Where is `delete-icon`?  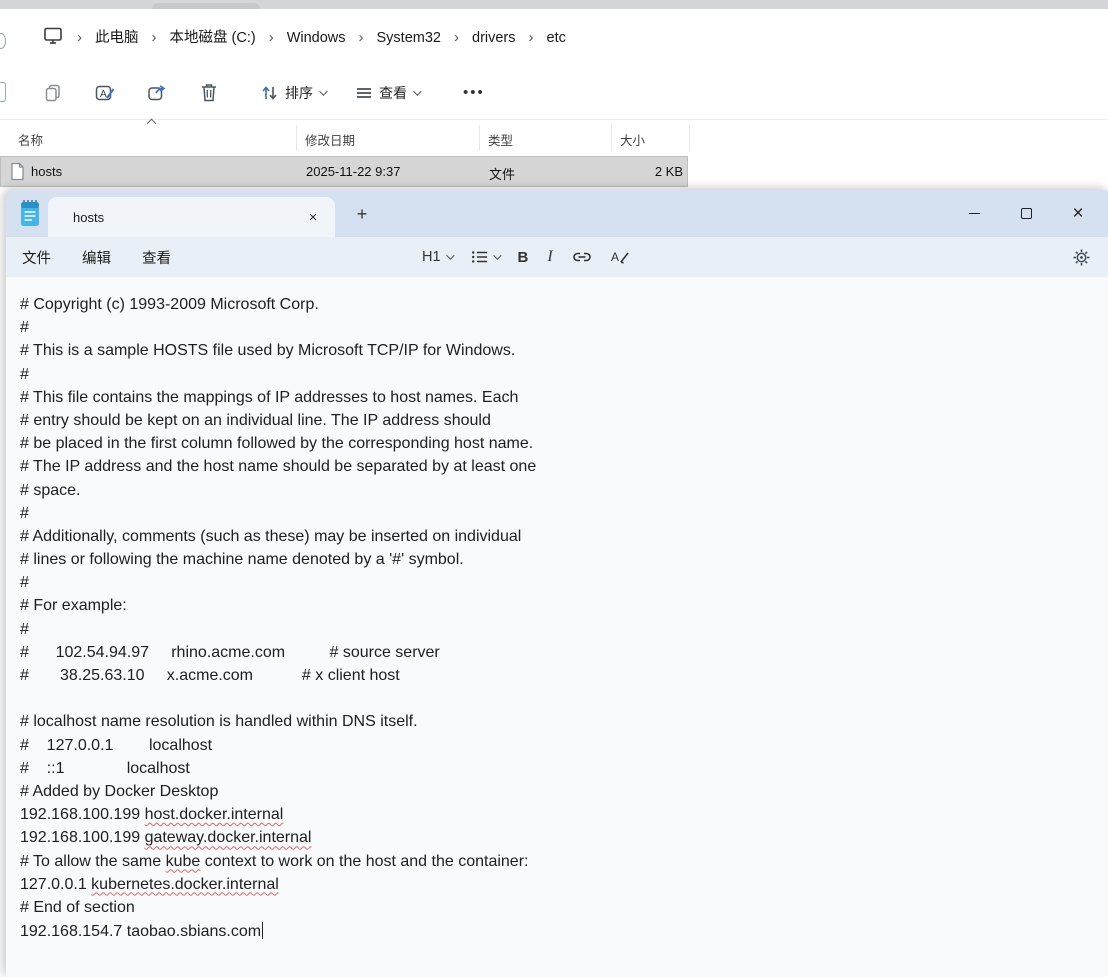 delete-icon is located at coordinates (209, 93).